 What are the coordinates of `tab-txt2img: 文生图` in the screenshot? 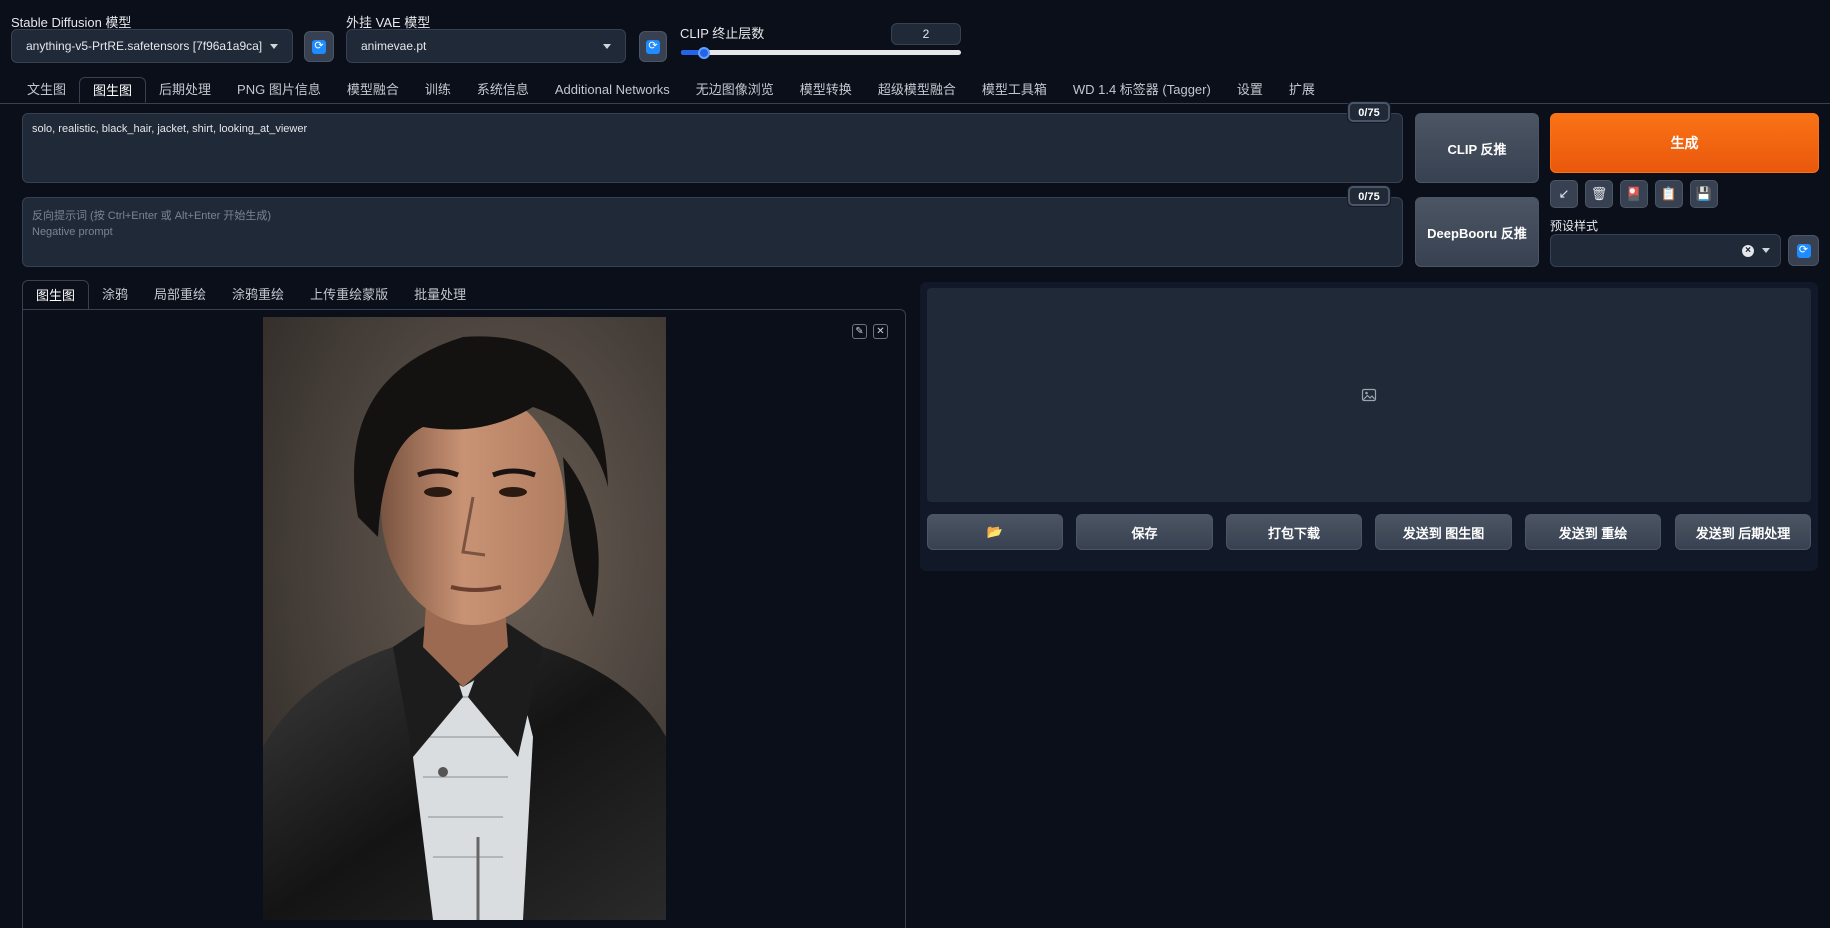 It's located at (46, 90).